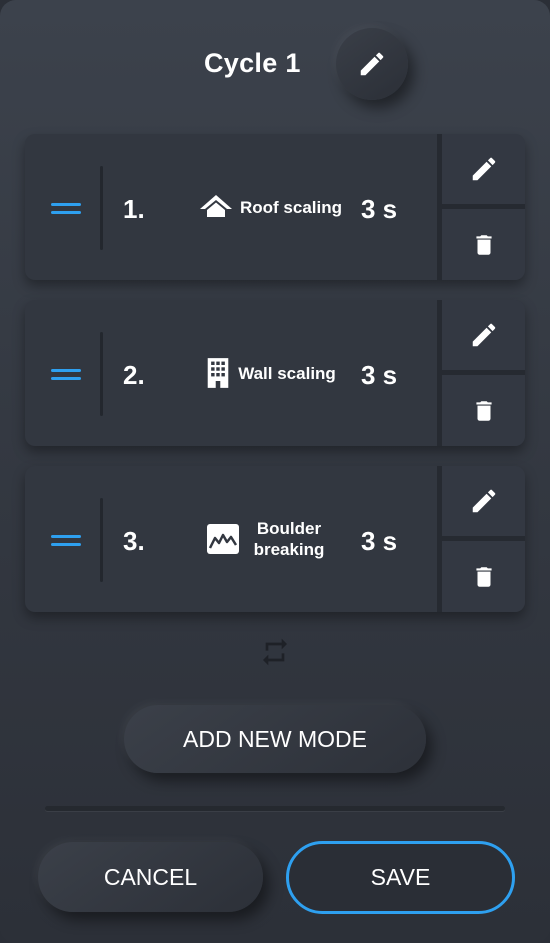 The height and width of the screenshot is (943, 550). I want to click on edit-cycle-button, so click(372, 64).